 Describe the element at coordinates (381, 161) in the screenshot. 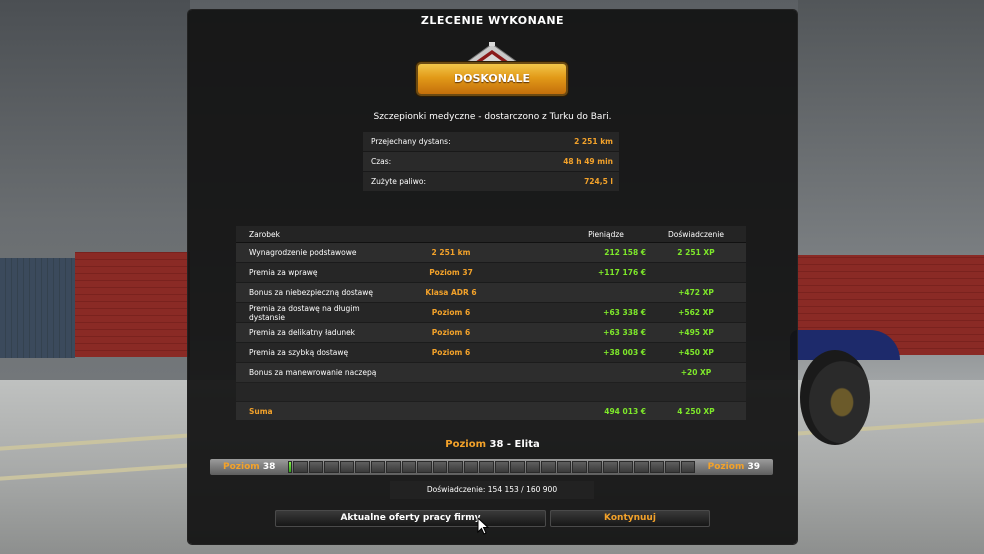

I see `stat-label: Czas:` at that location.